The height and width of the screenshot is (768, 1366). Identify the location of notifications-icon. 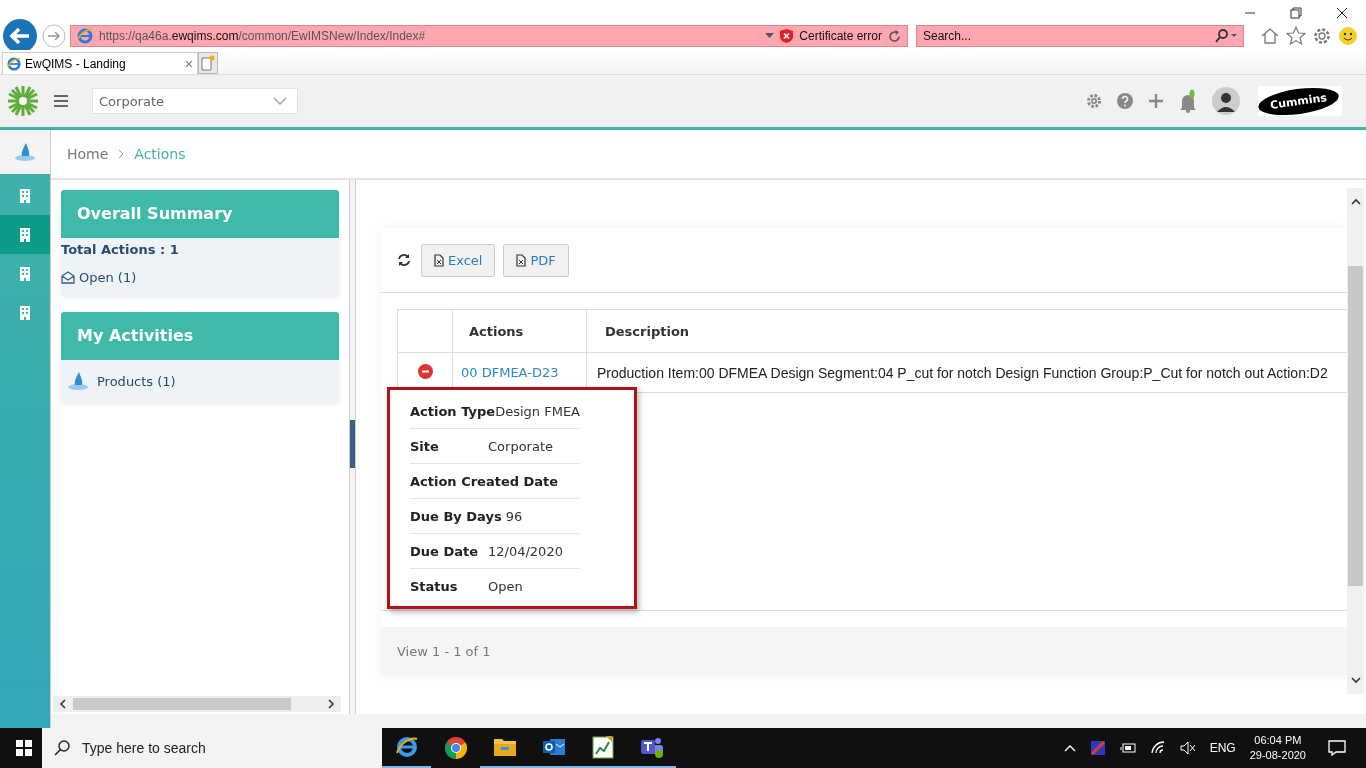
(1337, 748).